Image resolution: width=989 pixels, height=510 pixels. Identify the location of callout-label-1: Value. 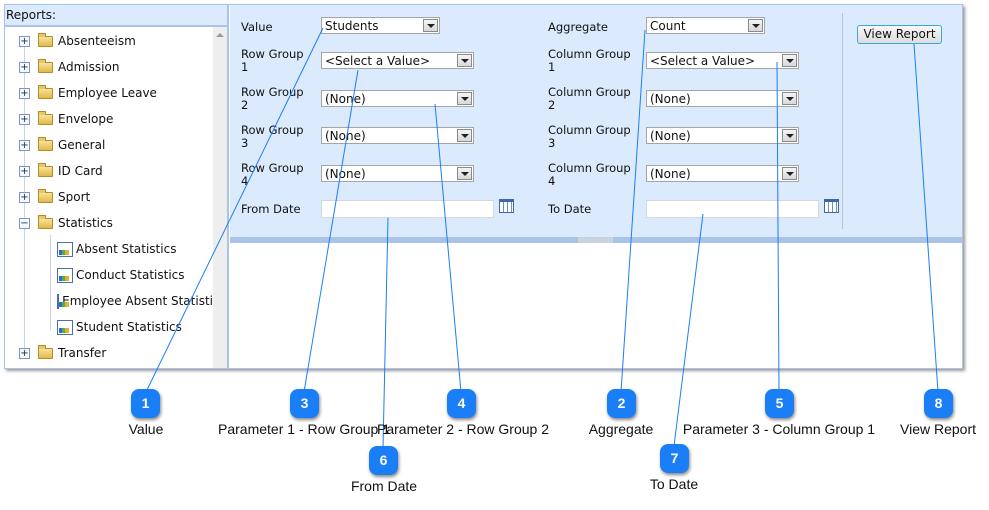
(146, 429).